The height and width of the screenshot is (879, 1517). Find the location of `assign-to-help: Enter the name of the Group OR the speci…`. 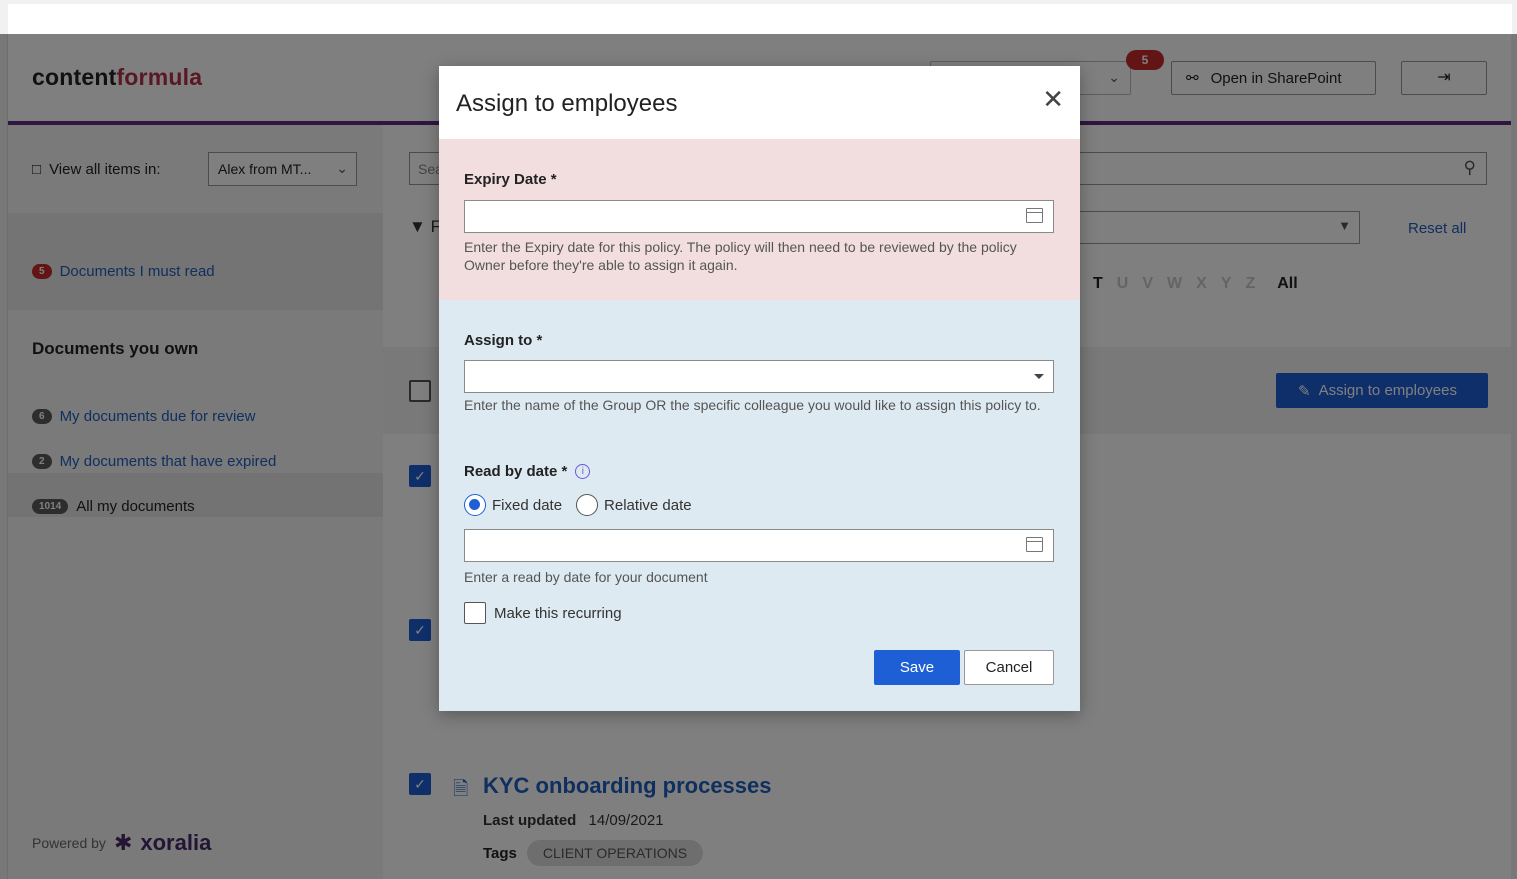

assign-to-help: Enter the name of the Group OR the speci… is located at coordinates (752, 405).